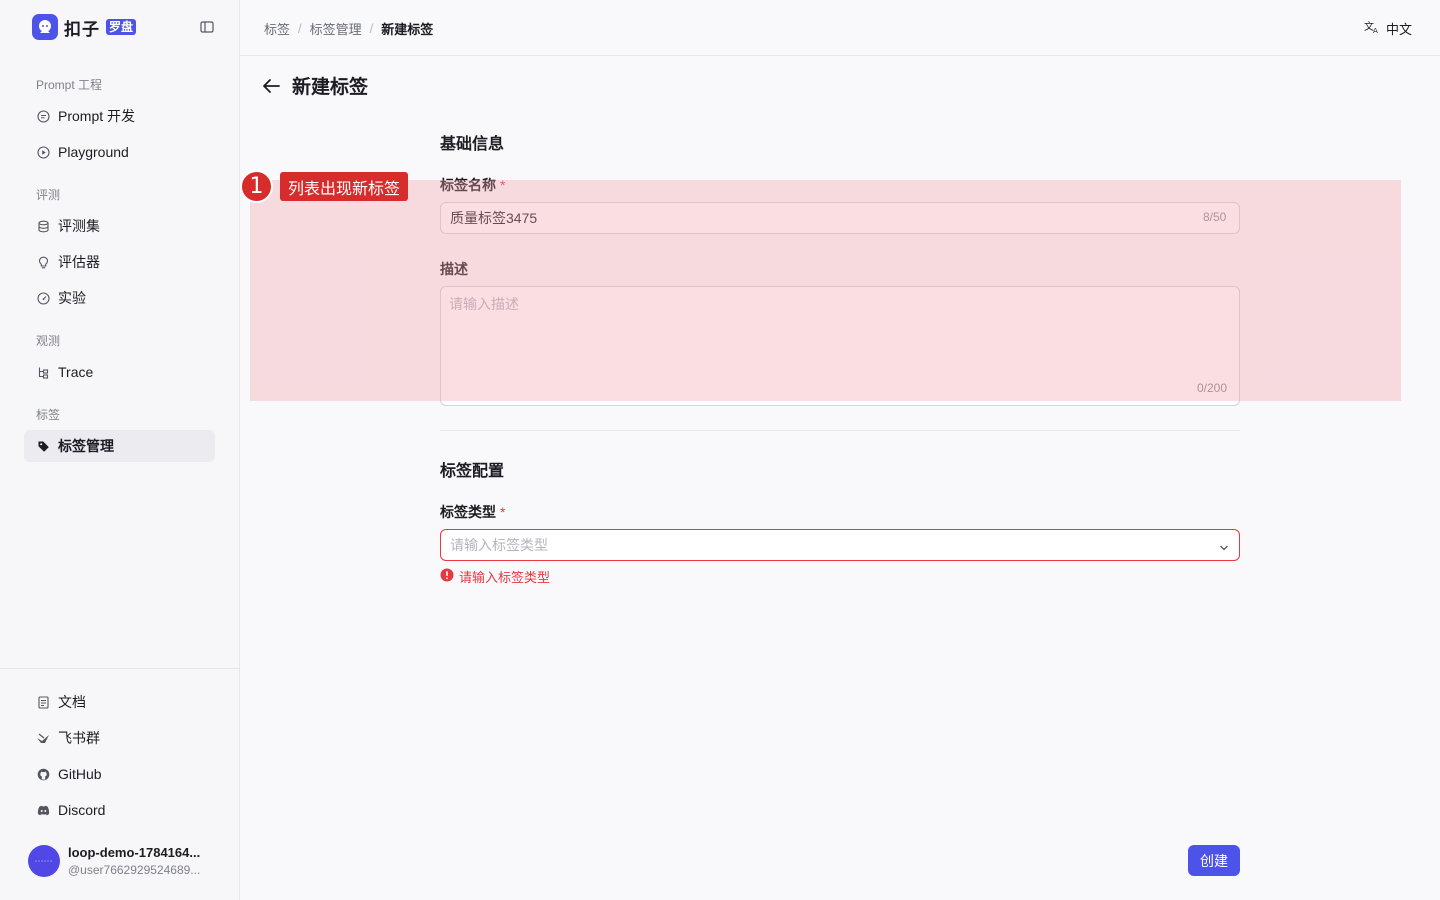 This screenshot has width=1440, height=900. I want to click on sidebar-item-label: Prompt 开发, so click(97, 116).